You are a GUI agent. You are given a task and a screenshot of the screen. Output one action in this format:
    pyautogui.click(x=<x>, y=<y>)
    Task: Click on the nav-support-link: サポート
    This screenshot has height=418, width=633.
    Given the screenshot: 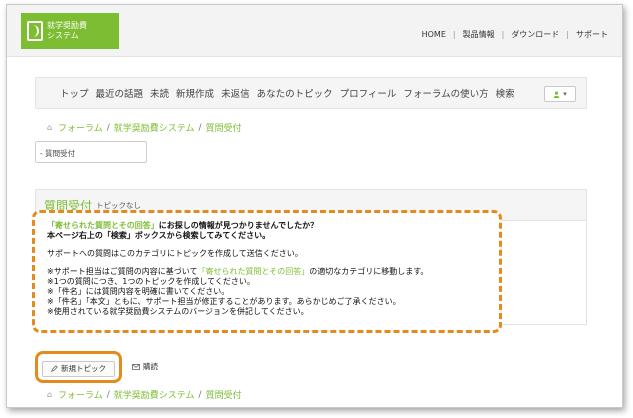 What is the action you would take?
    pyautogui.click(x=592, y=34)
    